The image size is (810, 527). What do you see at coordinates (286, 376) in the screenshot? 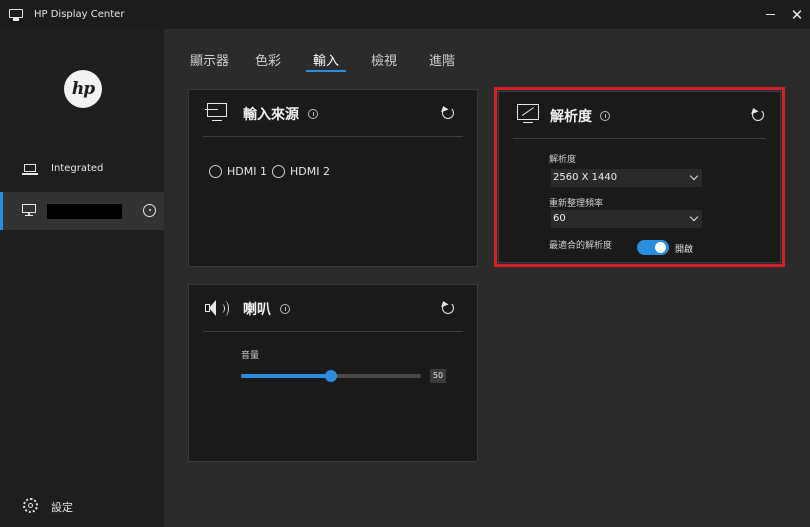
I see `volume-slider-fill` at bounding box center [286, 376].